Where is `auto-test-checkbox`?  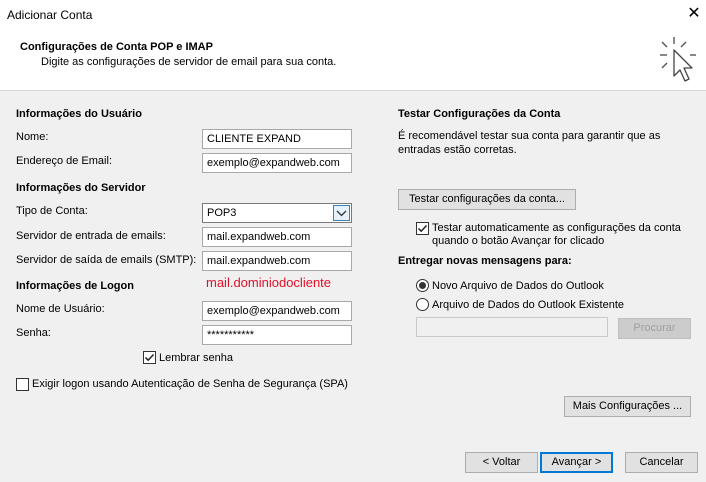
auto-test-checkbox is located at coordinates (422, 228).